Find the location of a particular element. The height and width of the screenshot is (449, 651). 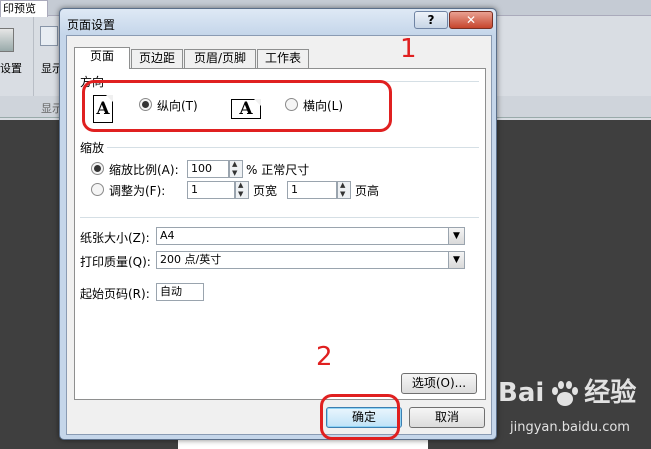

scale-spinner is located at coordinates (236, 169).